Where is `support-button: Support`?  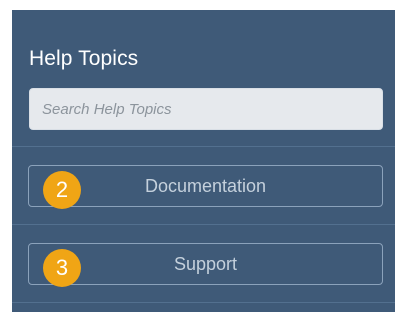
support-button: Support is located at coordinates (205, 264).